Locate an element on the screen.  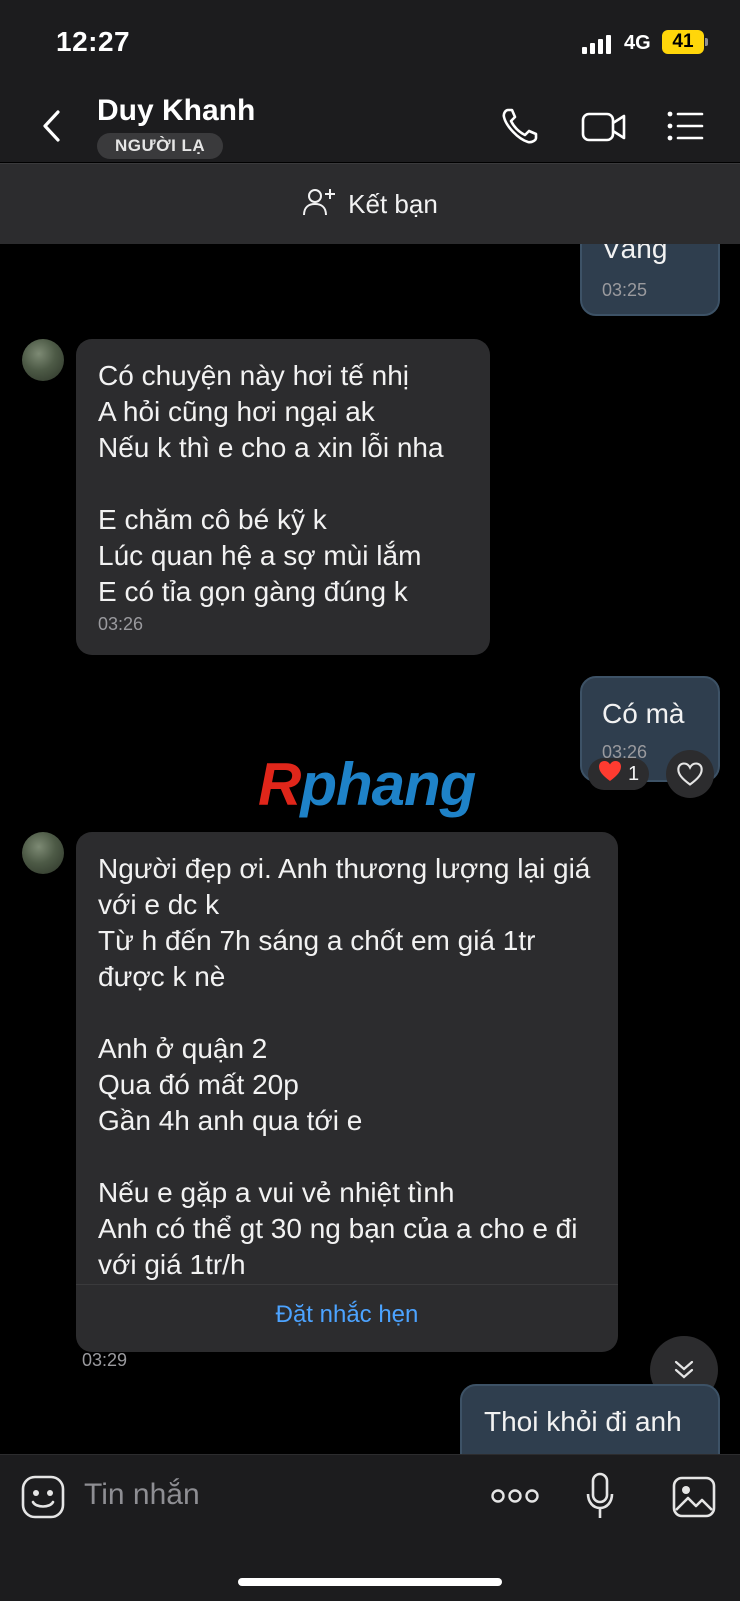
divider is located at coordinates (347, 1284).